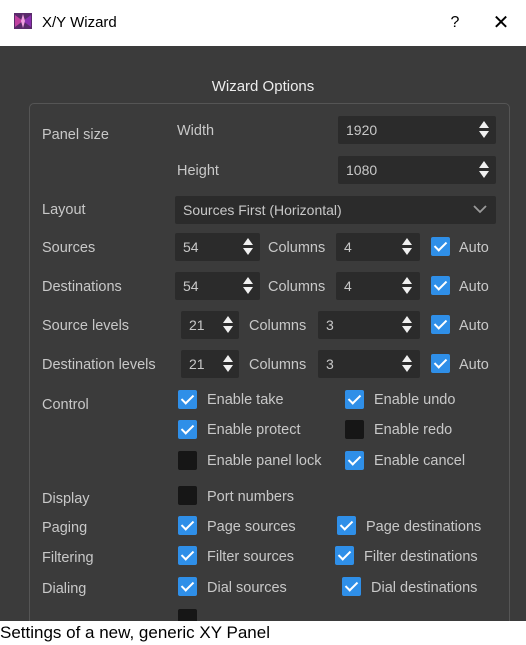  What do you see at coordinates (263, 23) in the screenshot?
I see `title-bar: X/Y Wizard ? ✕` at bounding box center [263, 23].